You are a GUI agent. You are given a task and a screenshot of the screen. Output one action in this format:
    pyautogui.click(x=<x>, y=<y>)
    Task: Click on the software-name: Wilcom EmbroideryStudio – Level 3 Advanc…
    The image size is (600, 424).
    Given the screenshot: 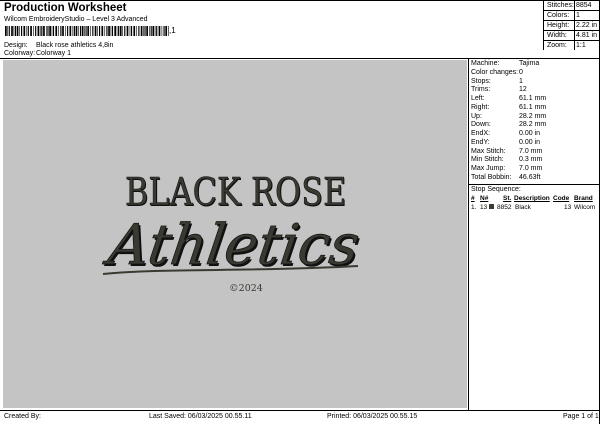 What is the action you would take?
    pyautogui.click(x=76, y=19)
    